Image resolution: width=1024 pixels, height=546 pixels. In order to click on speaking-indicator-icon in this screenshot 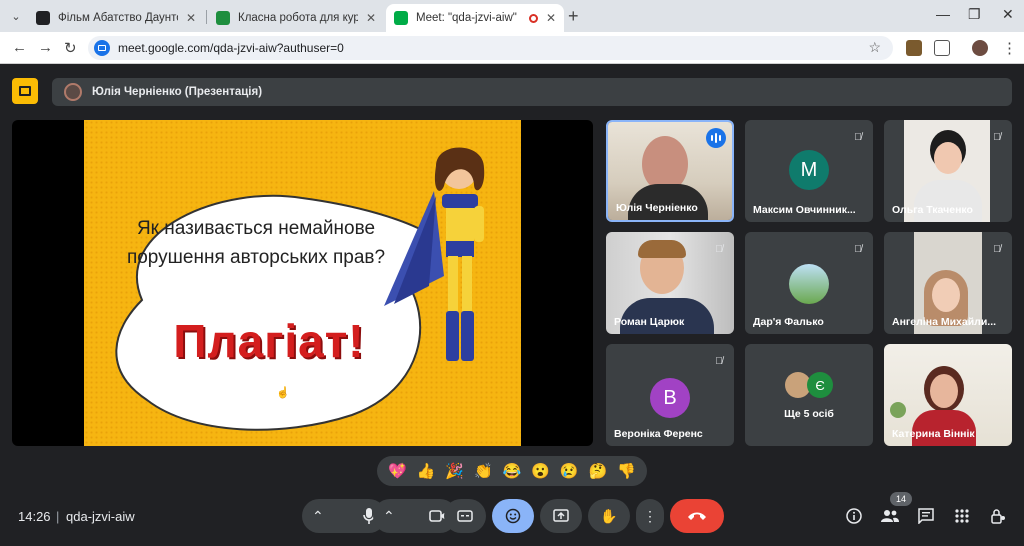, I will do `click(716, 138)`.